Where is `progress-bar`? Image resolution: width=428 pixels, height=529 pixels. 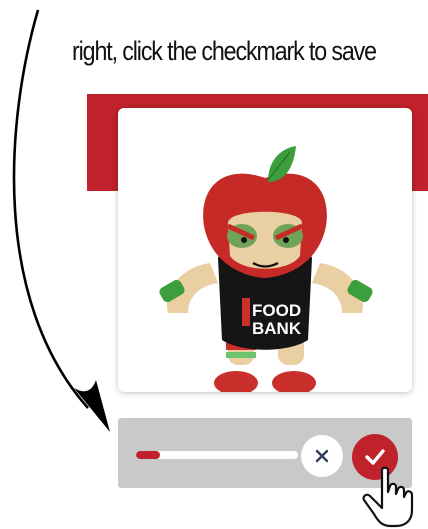 progress-bar is located at coordinates (217, 455).